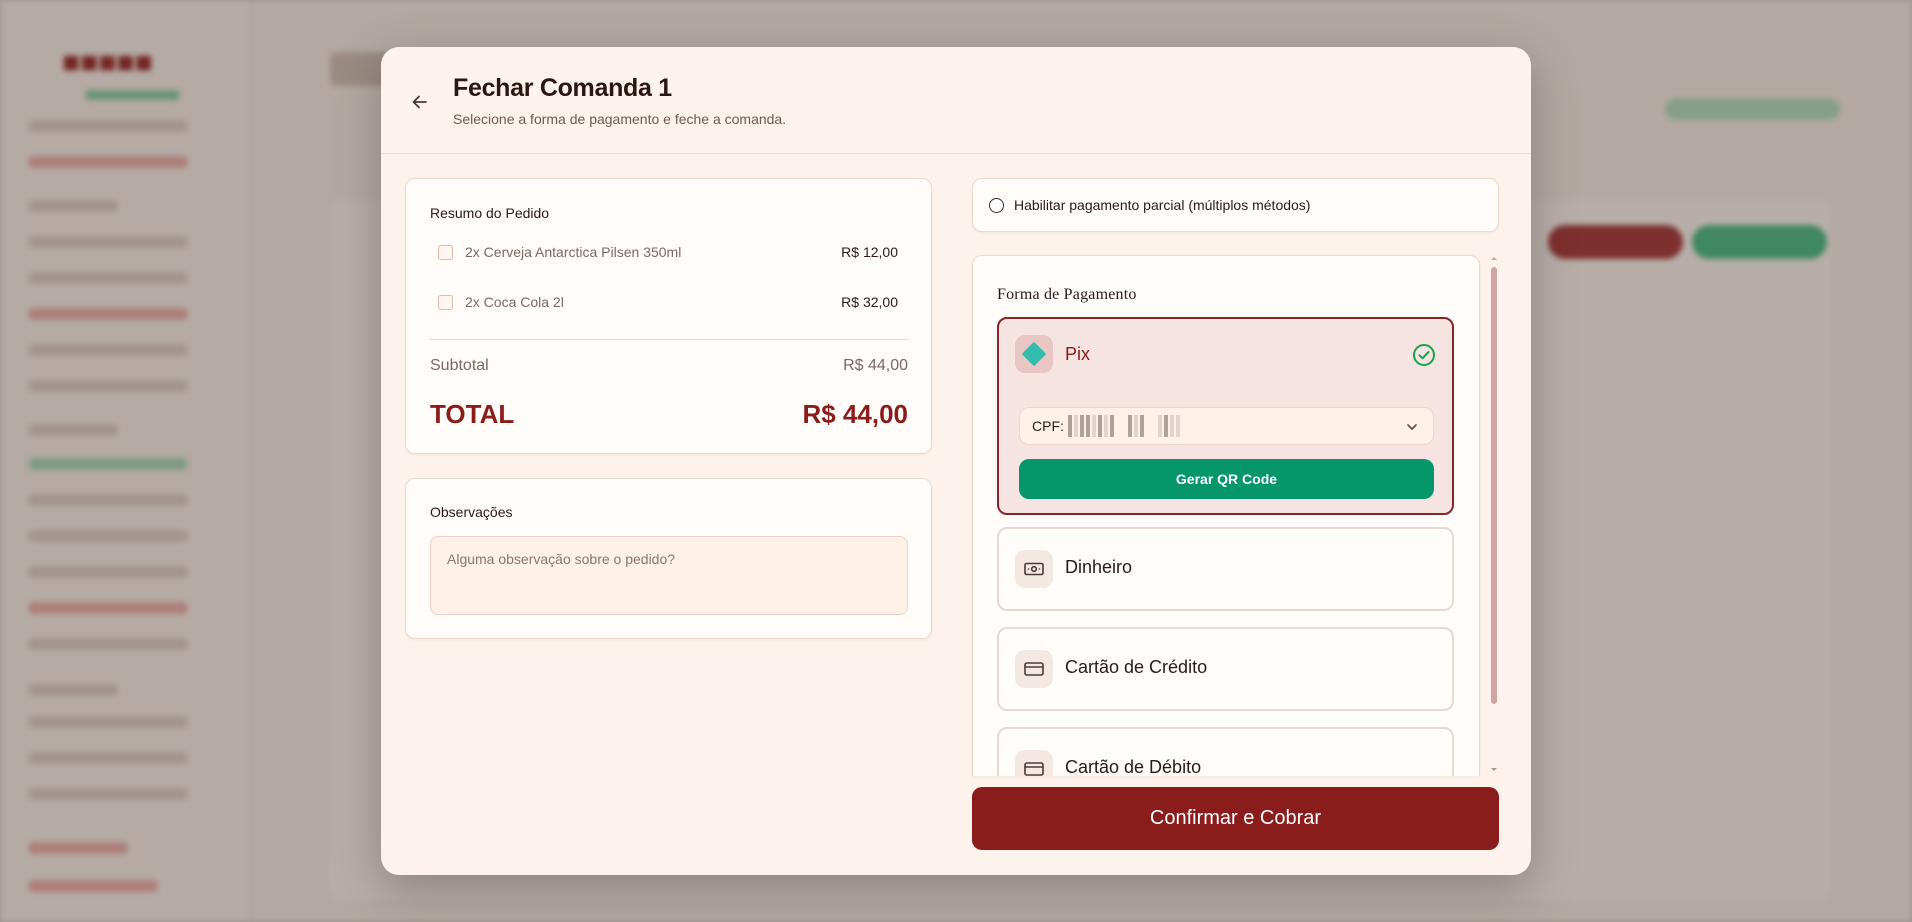 The width and height of the screenshot is (1912, 922). Describe the element at coordinates (1078, 354) in the screenshot. I see `payment-method-label: Pix` at that location.